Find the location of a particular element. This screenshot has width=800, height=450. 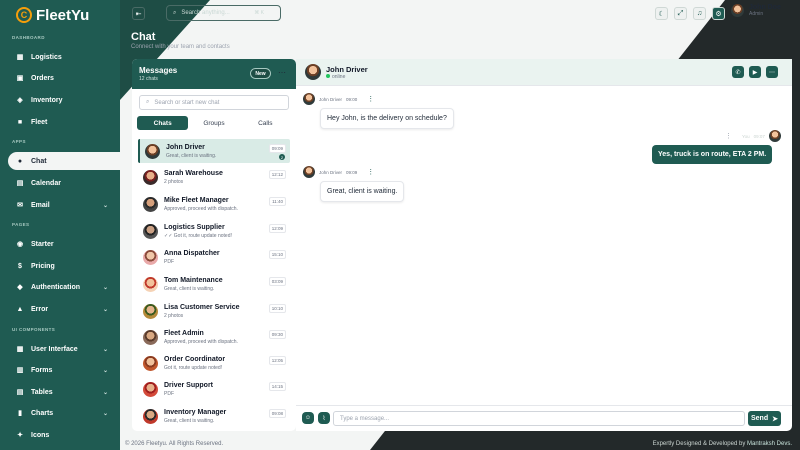

video-icon: ▶ is located at coordinates (755, 72).